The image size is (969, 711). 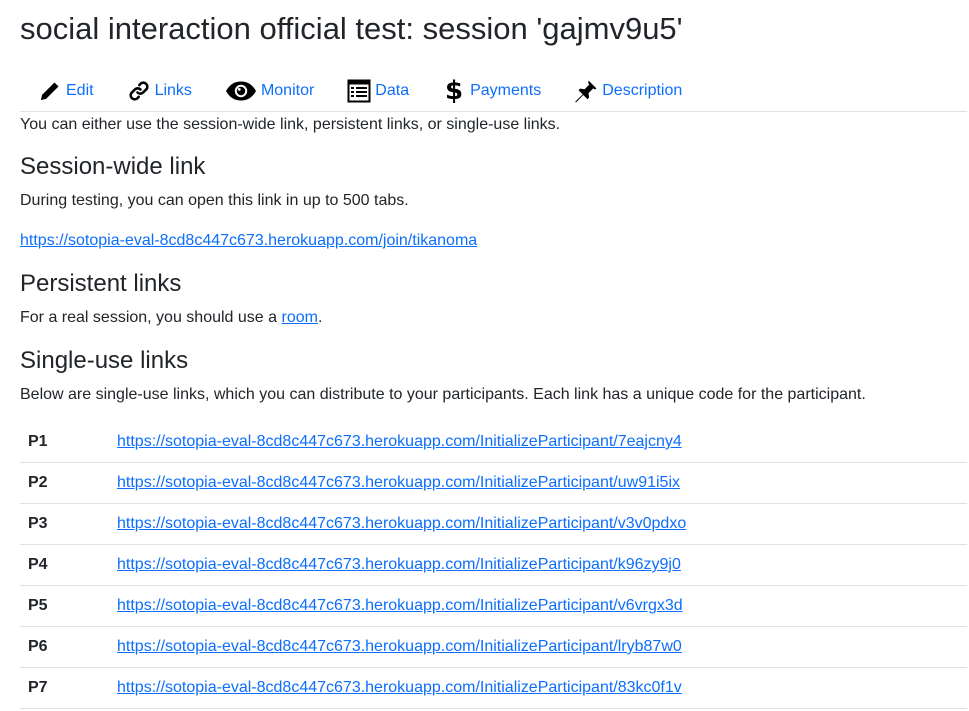 What do you see at coordinates (642, 90) in the screenshot?
I see `tab-description-label: Description` at bounding box center [642, 90].